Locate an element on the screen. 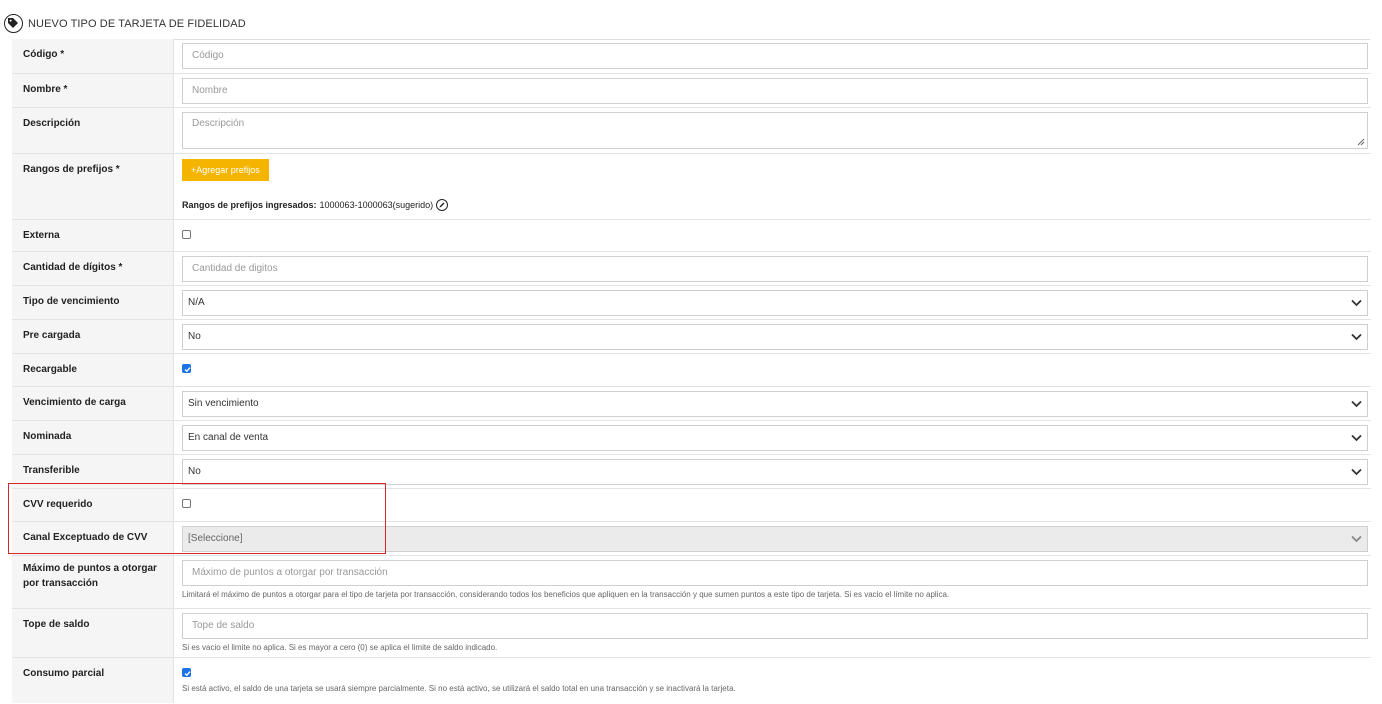 This screenshot has height=704, width=1382. row-descripcion: Descripción Descripción is located at coordinates (691, 130).